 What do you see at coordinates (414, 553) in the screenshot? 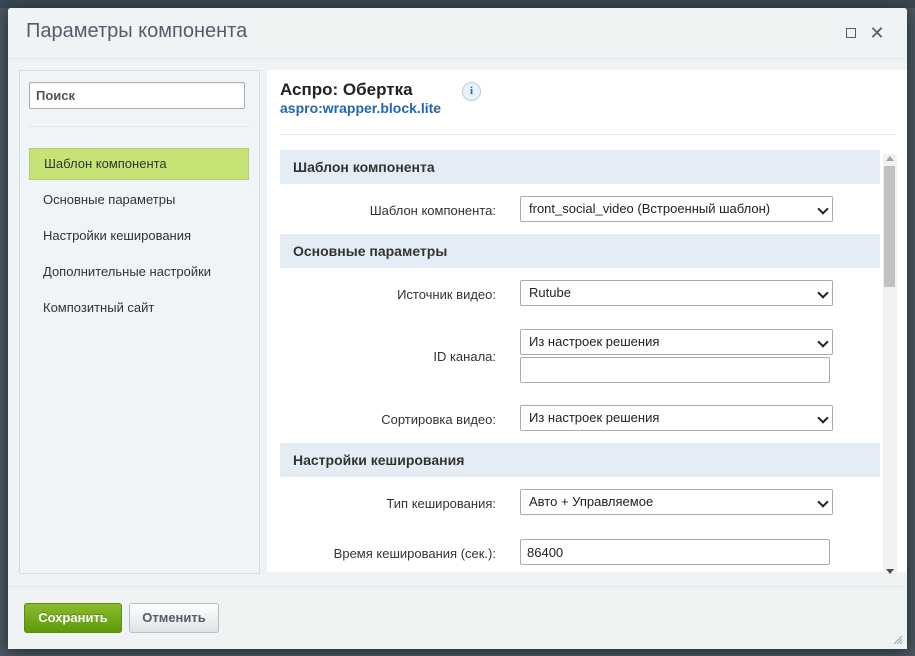
I see `cache-time-label: Время кеширования (сек.):` at bounding box center [414, 553].